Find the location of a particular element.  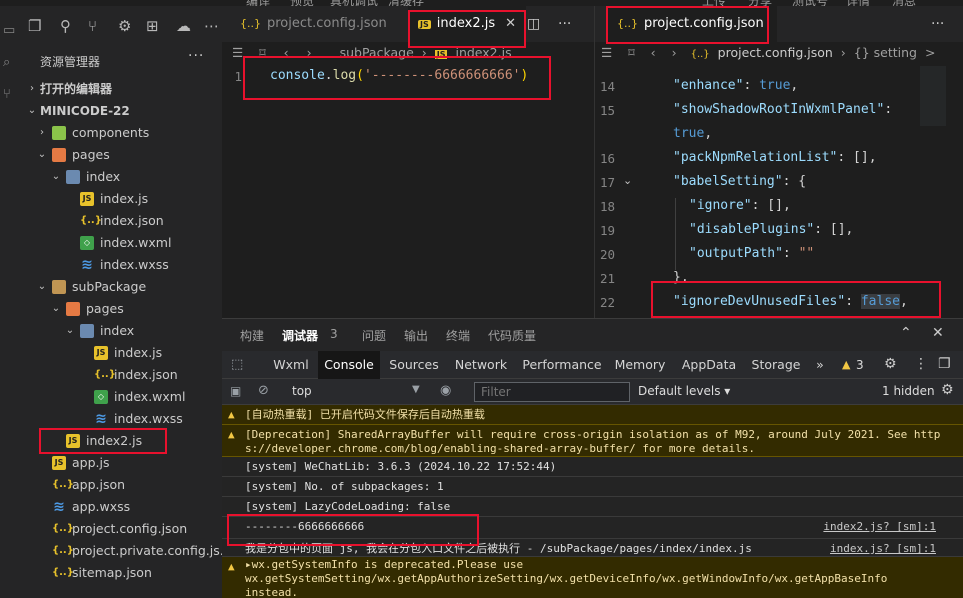

tab-build: 构建 is located at coordinates (252, 335).